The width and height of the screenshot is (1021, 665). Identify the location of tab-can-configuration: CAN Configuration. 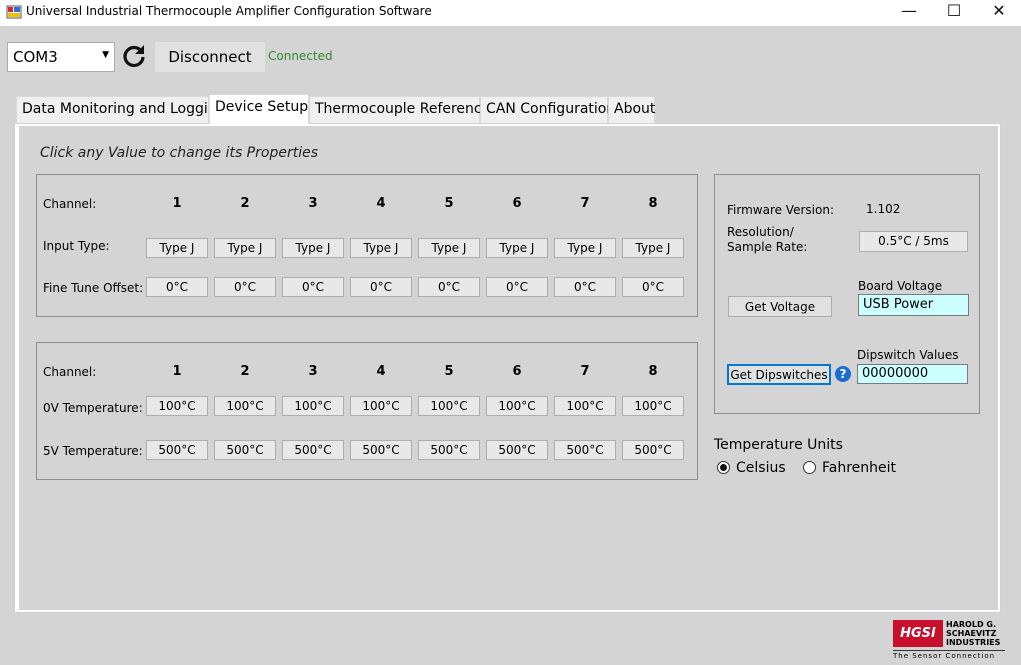
(547, 109).